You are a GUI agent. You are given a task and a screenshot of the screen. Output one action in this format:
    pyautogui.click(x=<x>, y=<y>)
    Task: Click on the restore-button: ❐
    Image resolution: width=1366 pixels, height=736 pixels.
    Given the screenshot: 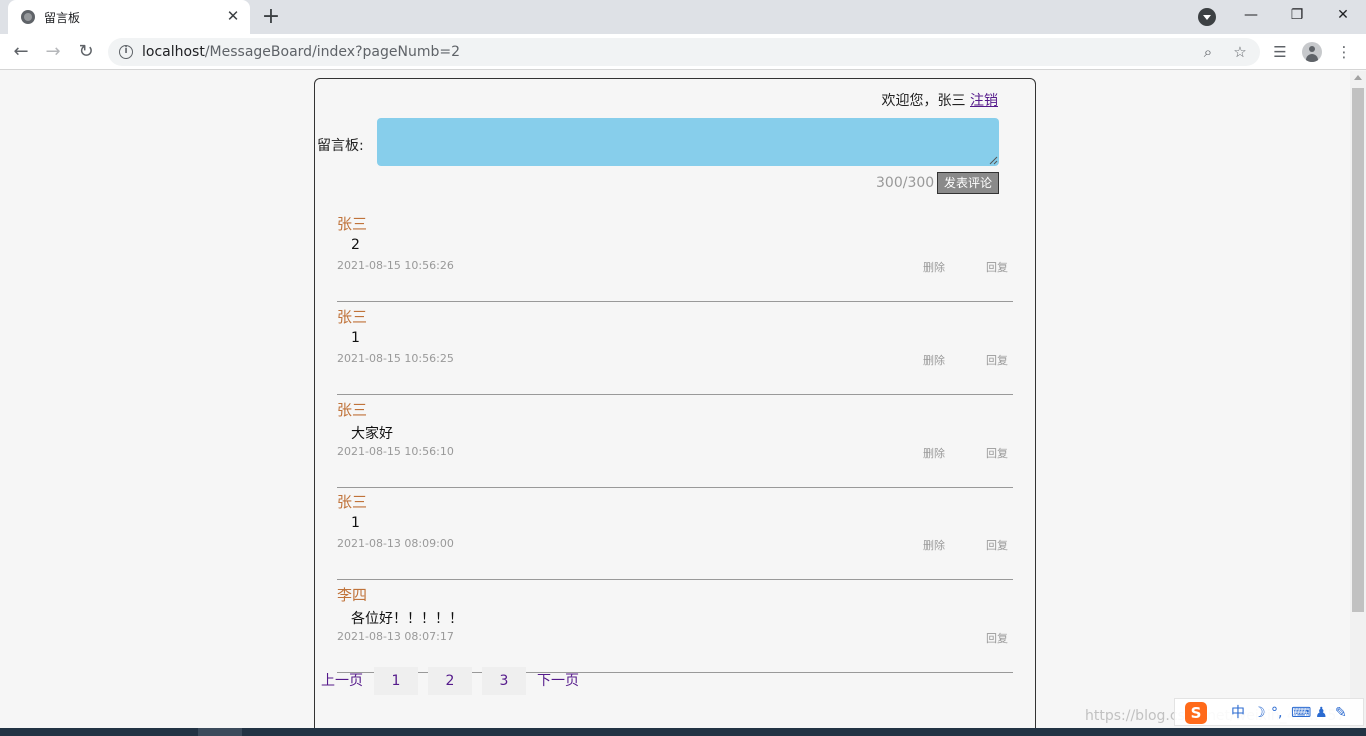 What is the action you would take?
    pyautogui.click(x=1297, y=15)
    